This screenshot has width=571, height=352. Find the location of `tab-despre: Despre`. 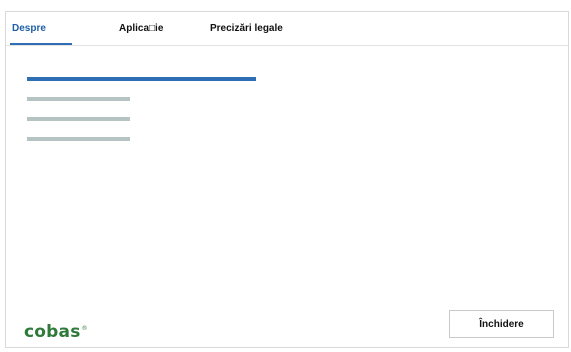

tab-despre: Despre is located at coordinates (29, 28).